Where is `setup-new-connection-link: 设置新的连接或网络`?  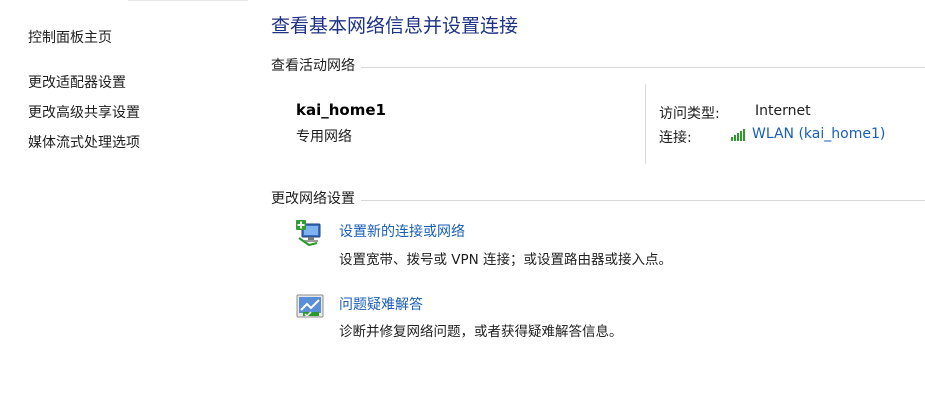 setup-new-connection-link: 设置新的连接或网络 is located at coordinates (402, 231).